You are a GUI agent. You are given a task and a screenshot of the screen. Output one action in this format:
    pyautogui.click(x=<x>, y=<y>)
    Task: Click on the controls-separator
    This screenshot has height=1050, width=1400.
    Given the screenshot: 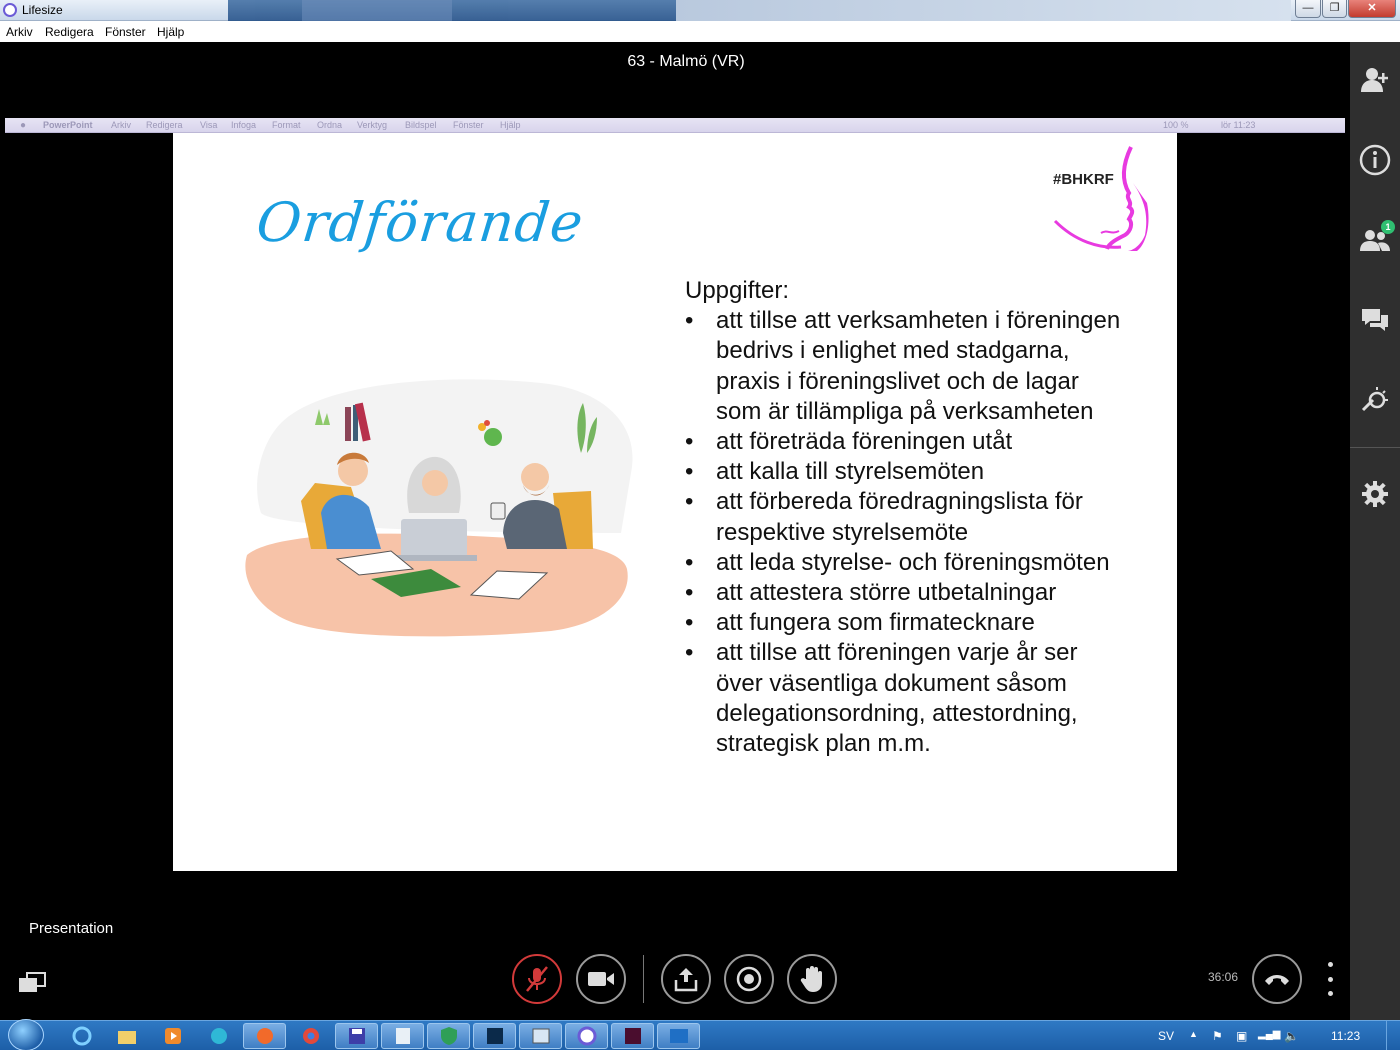 What is the action you would take?
    pyautogui.click(x=643, y=979)
    